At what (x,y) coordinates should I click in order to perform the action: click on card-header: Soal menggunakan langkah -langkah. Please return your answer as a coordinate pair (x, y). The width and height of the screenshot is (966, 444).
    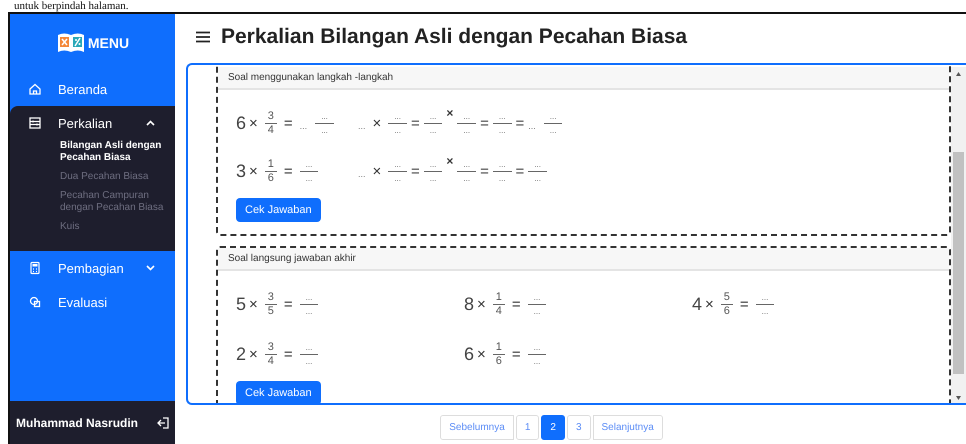
    Looking at the image, I should click on (583, 78).